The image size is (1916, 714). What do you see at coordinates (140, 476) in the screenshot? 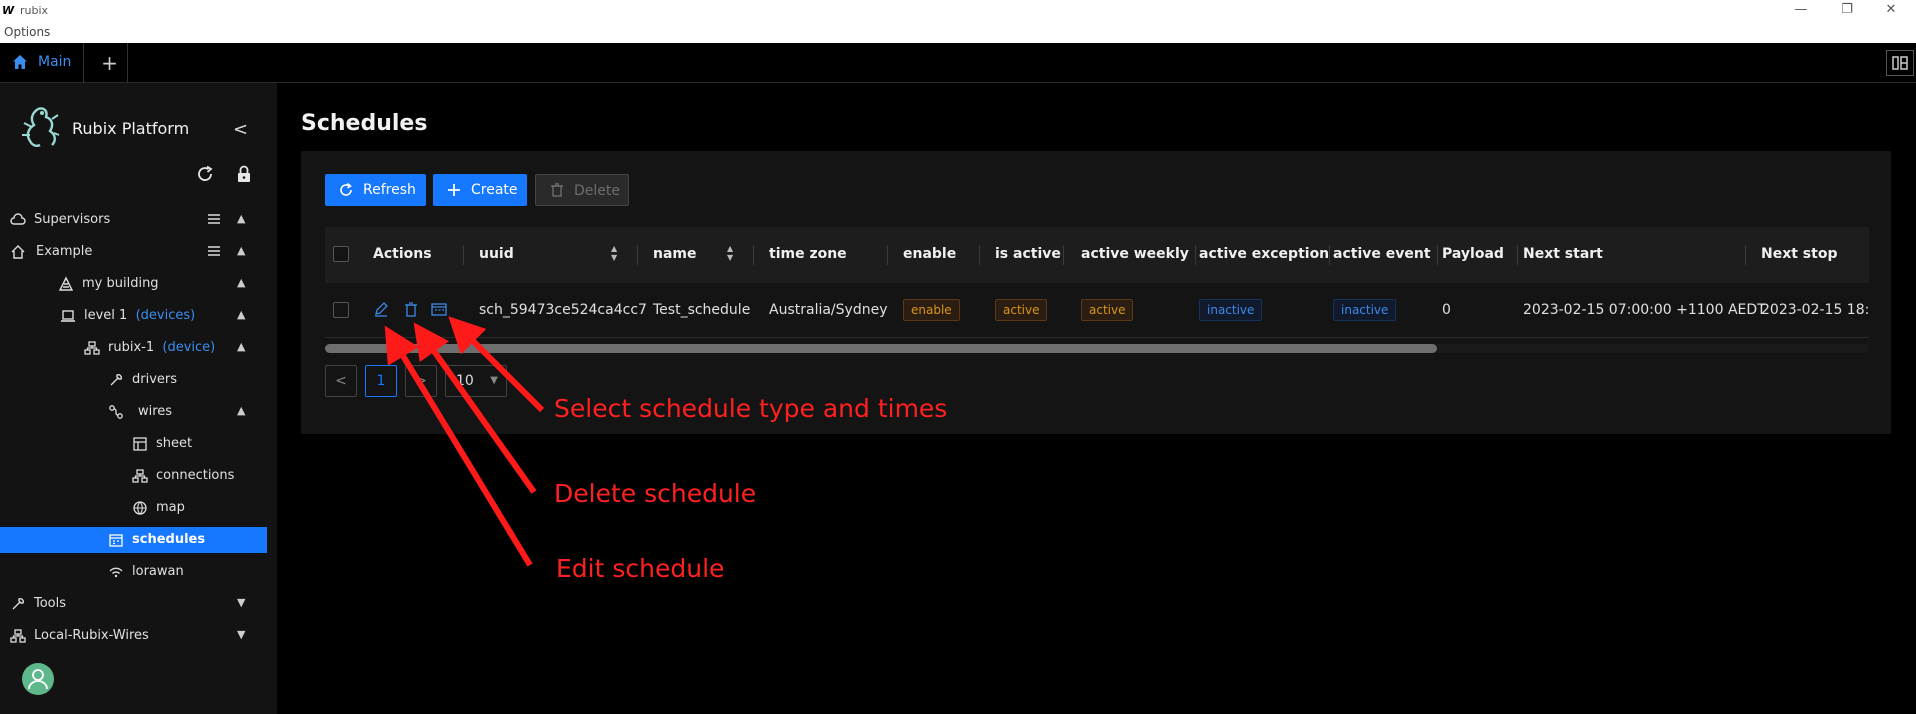
I see `connections-icon` at bounding box center [140, 476].